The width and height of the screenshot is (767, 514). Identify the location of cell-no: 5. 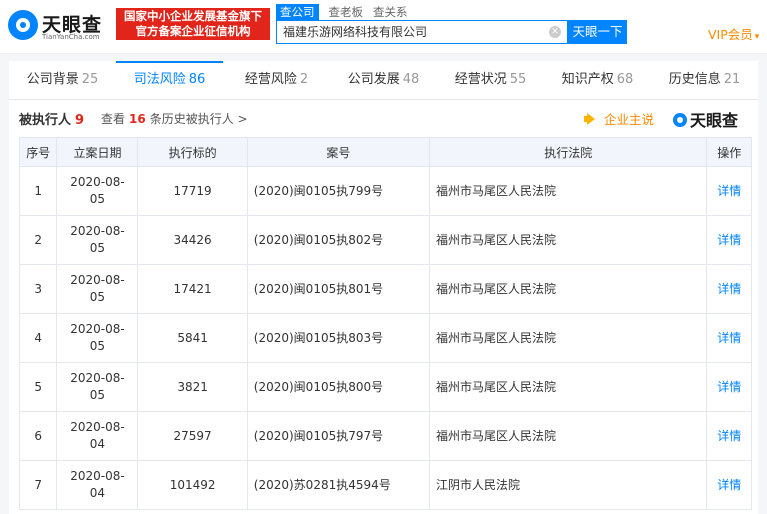
(38, 387).